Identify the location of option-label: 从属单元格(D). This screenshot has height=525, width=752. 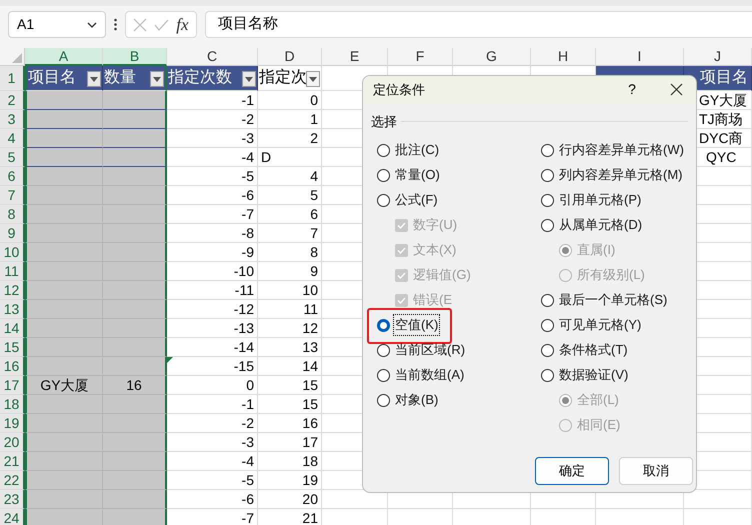
(601, 225).